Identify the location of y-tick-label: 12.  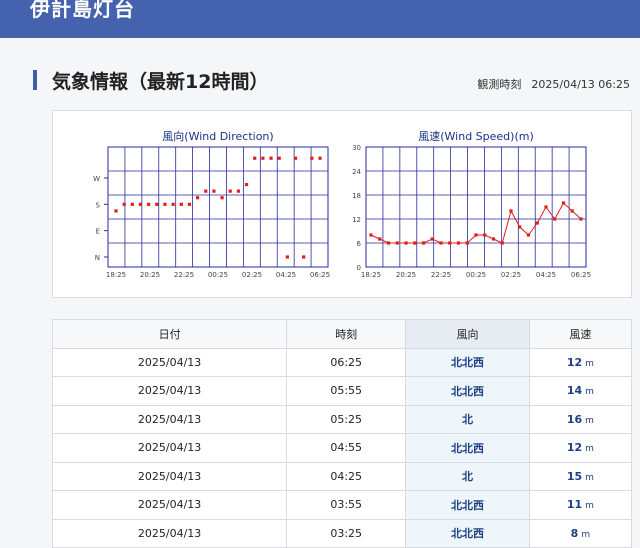
(356, 220).